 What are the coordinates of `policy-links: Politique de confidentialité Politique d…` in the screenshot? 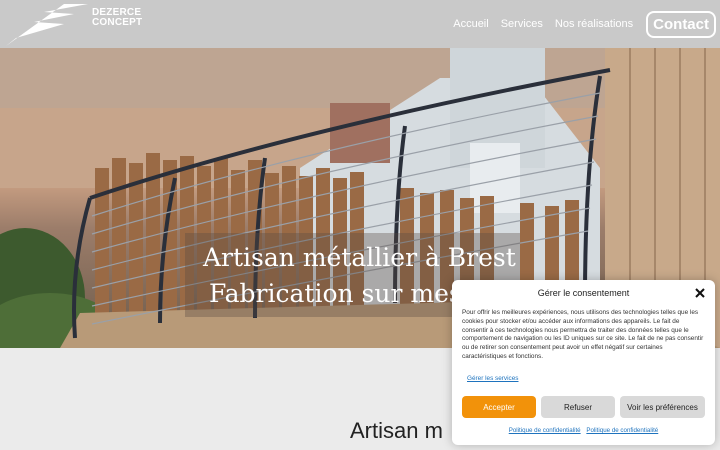 It's located at (583, 430).